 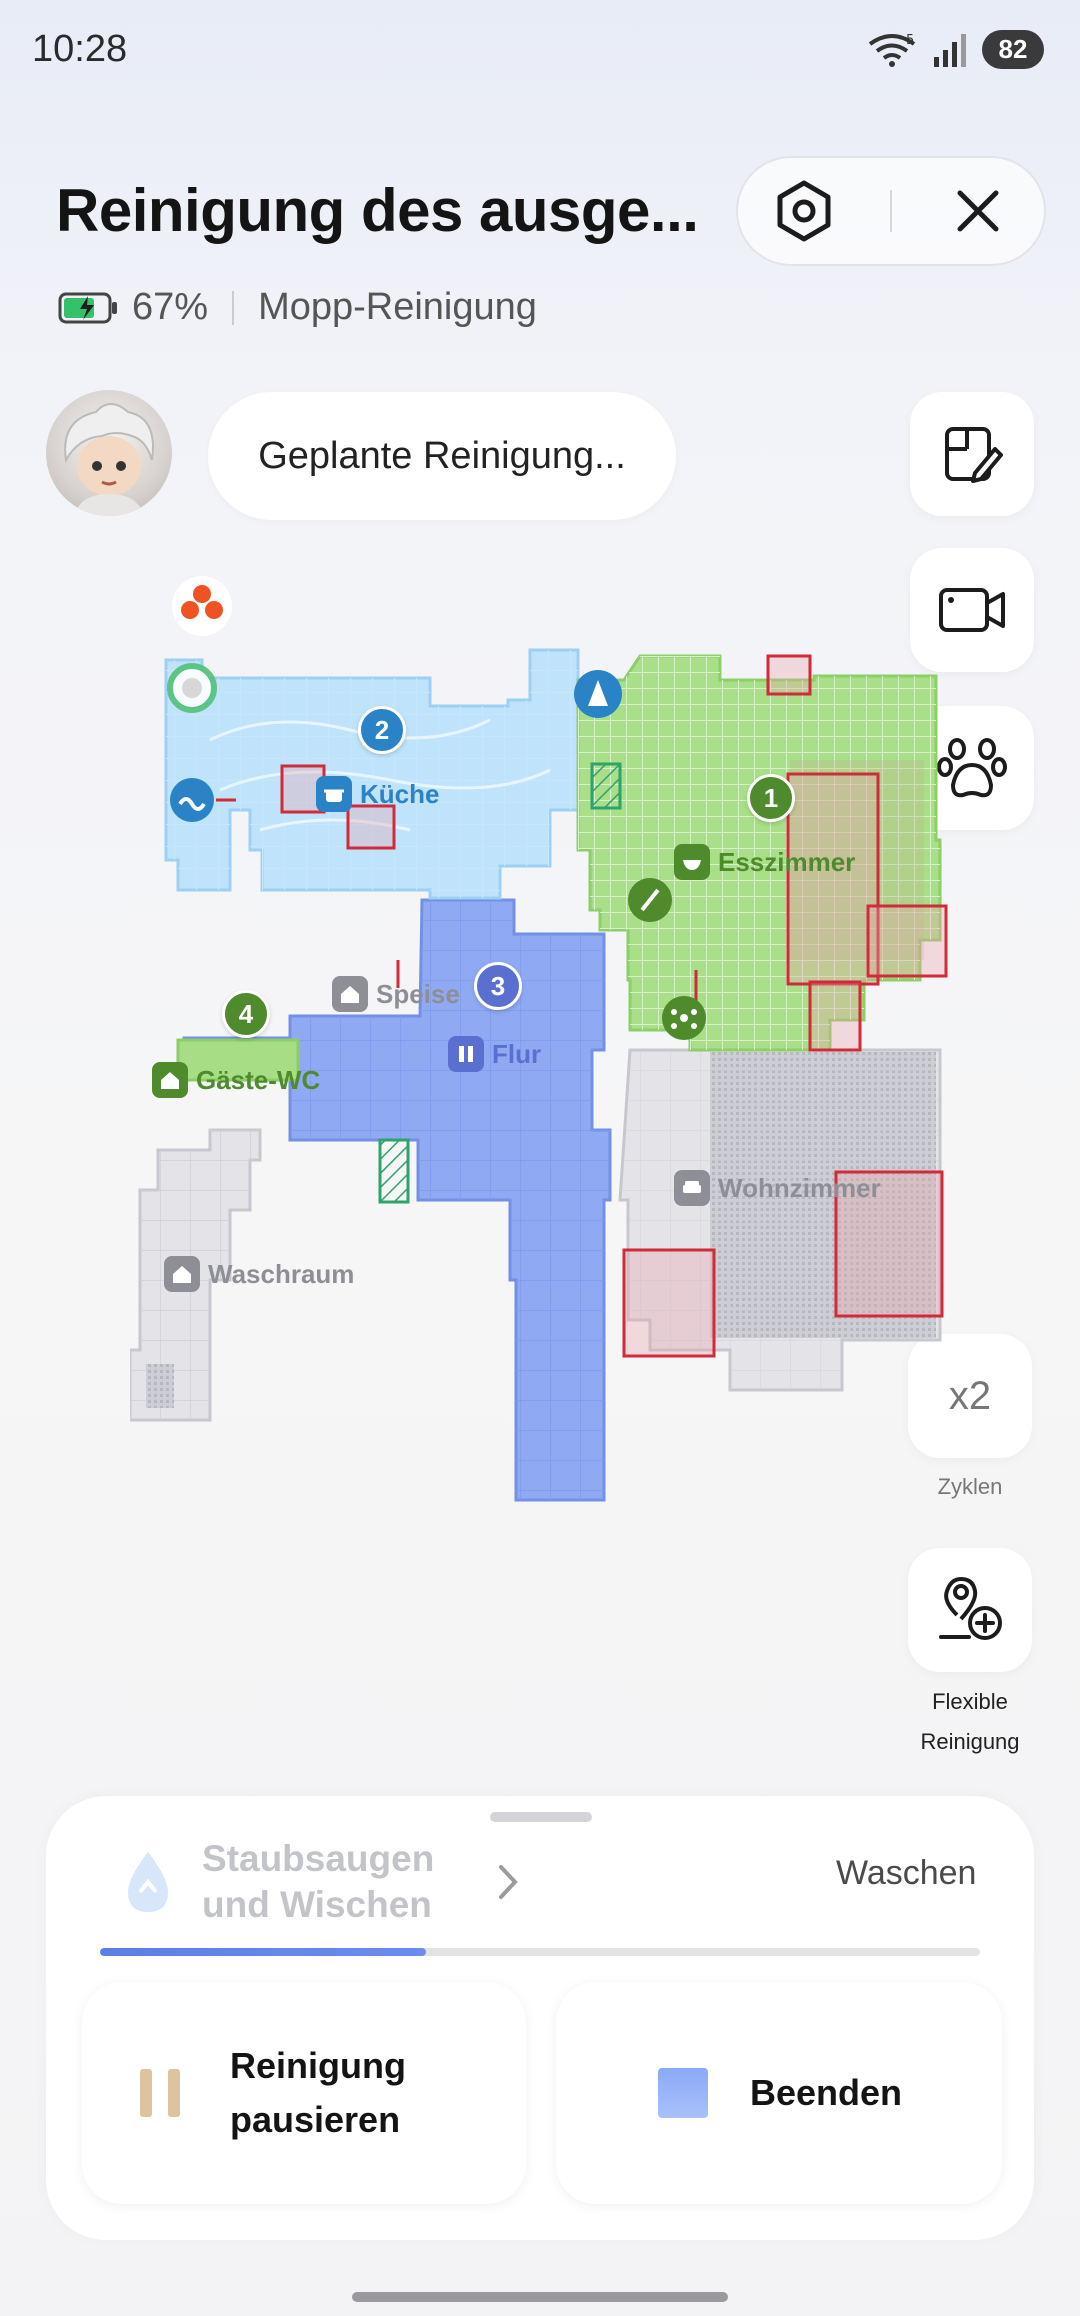 I want to click on flexible-clean-button, so click(x=970, y=1610).